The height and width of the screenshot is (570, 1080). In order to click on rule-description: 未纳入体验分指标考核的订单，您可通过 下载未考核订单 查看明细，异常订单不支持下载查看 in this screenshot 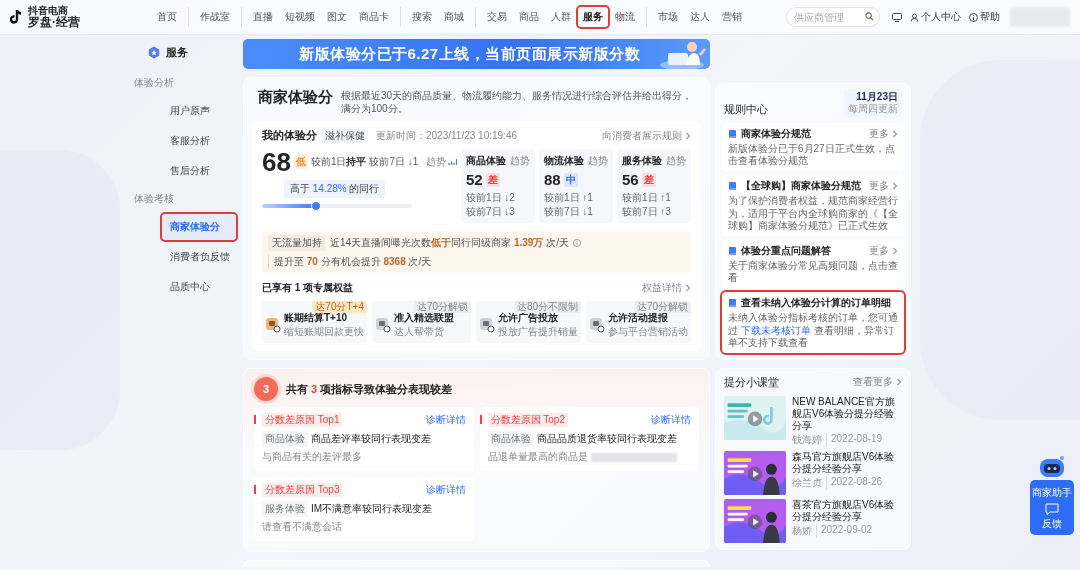, I will do `click(813, 330)`.